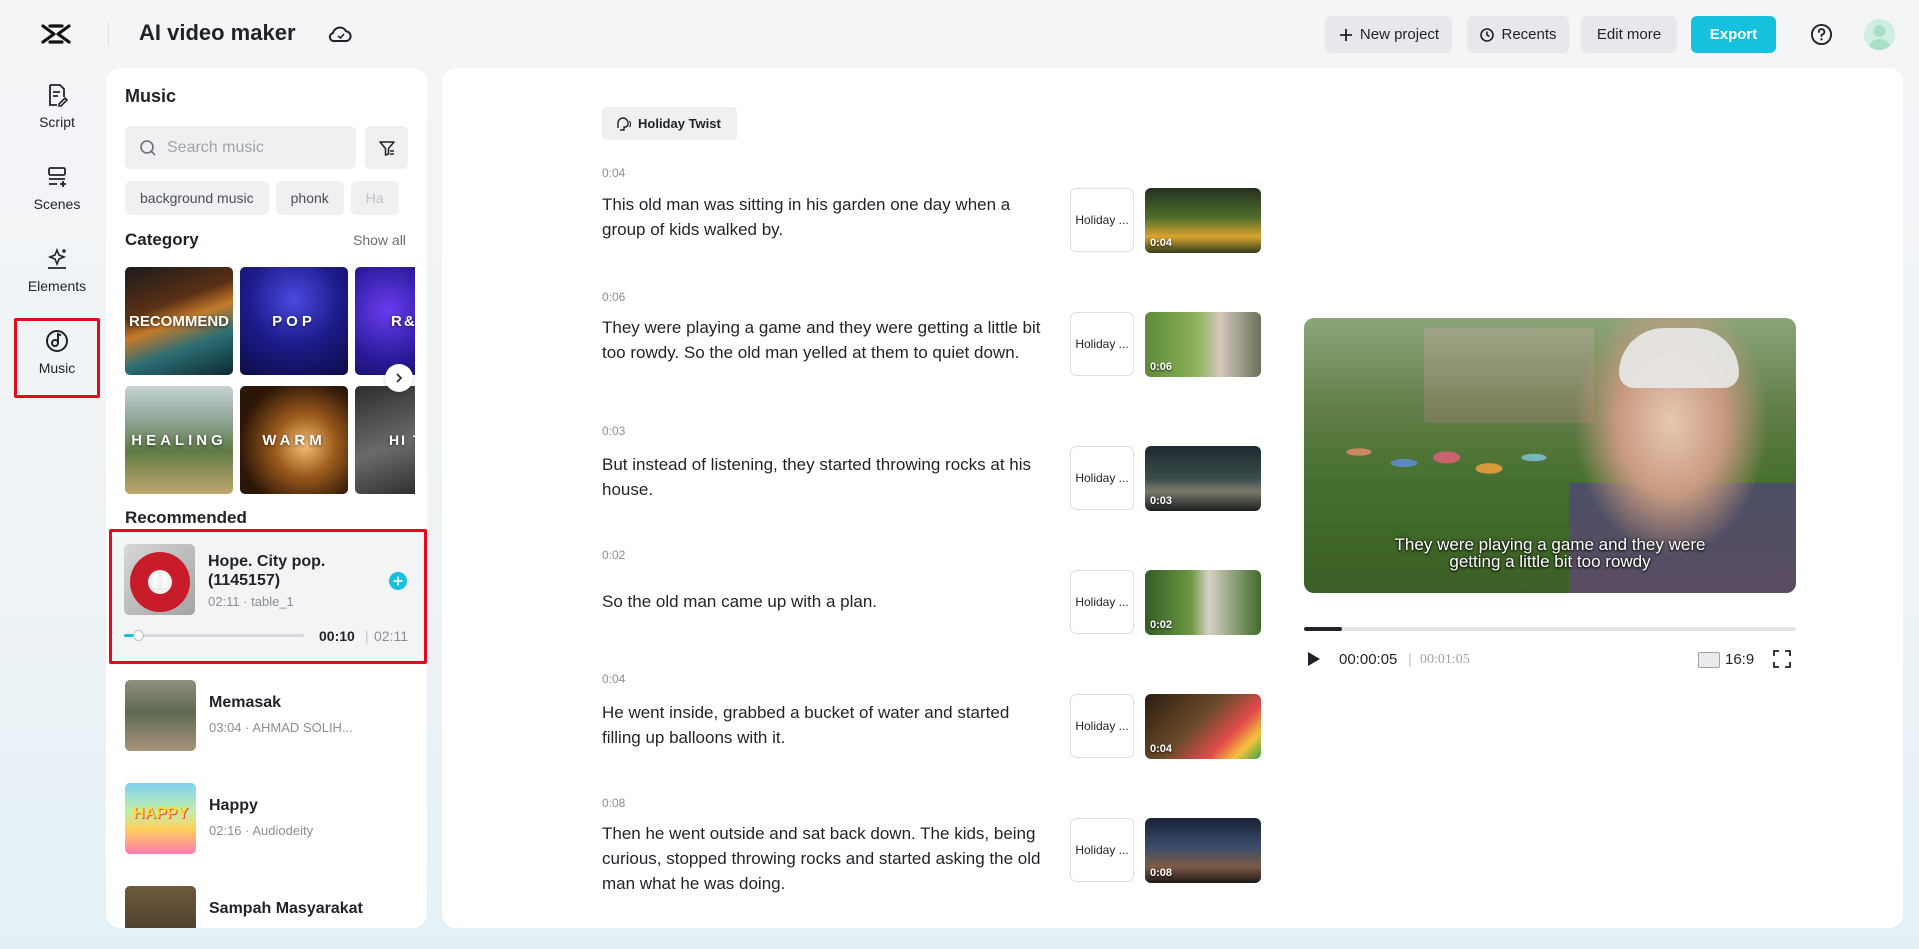  I want to click on add-track-icon, so click(398, 581).